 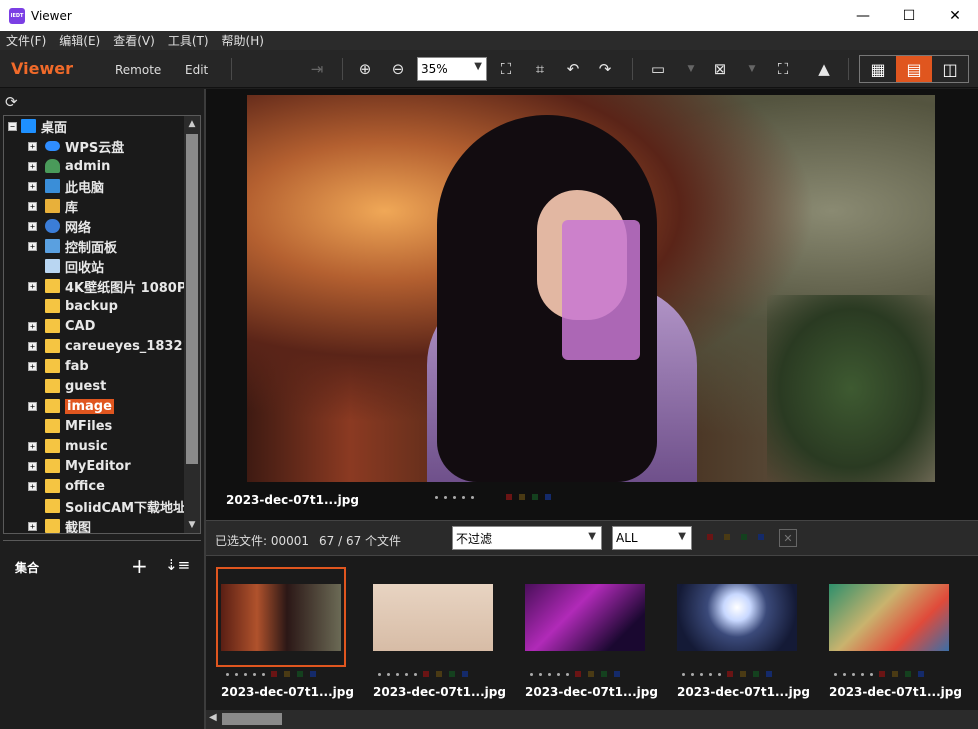 I want to click on preview-filename: 2023-dec-07t1...jpg, so click(x=292, y=500).